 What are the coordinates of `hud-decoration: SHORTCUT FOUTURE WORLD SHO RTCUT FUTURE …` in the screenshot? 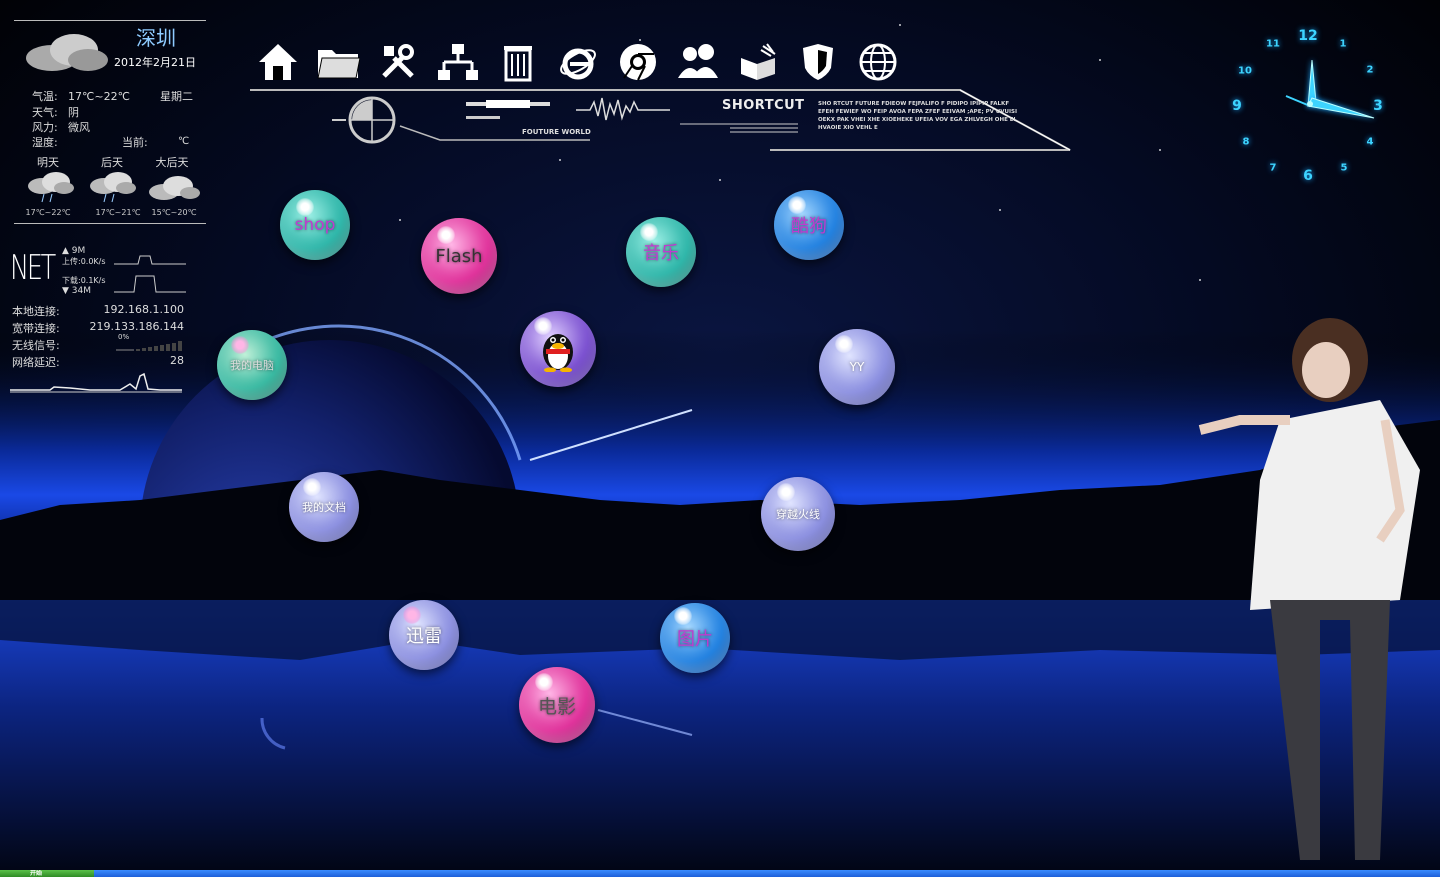 It's located at (665, 123).